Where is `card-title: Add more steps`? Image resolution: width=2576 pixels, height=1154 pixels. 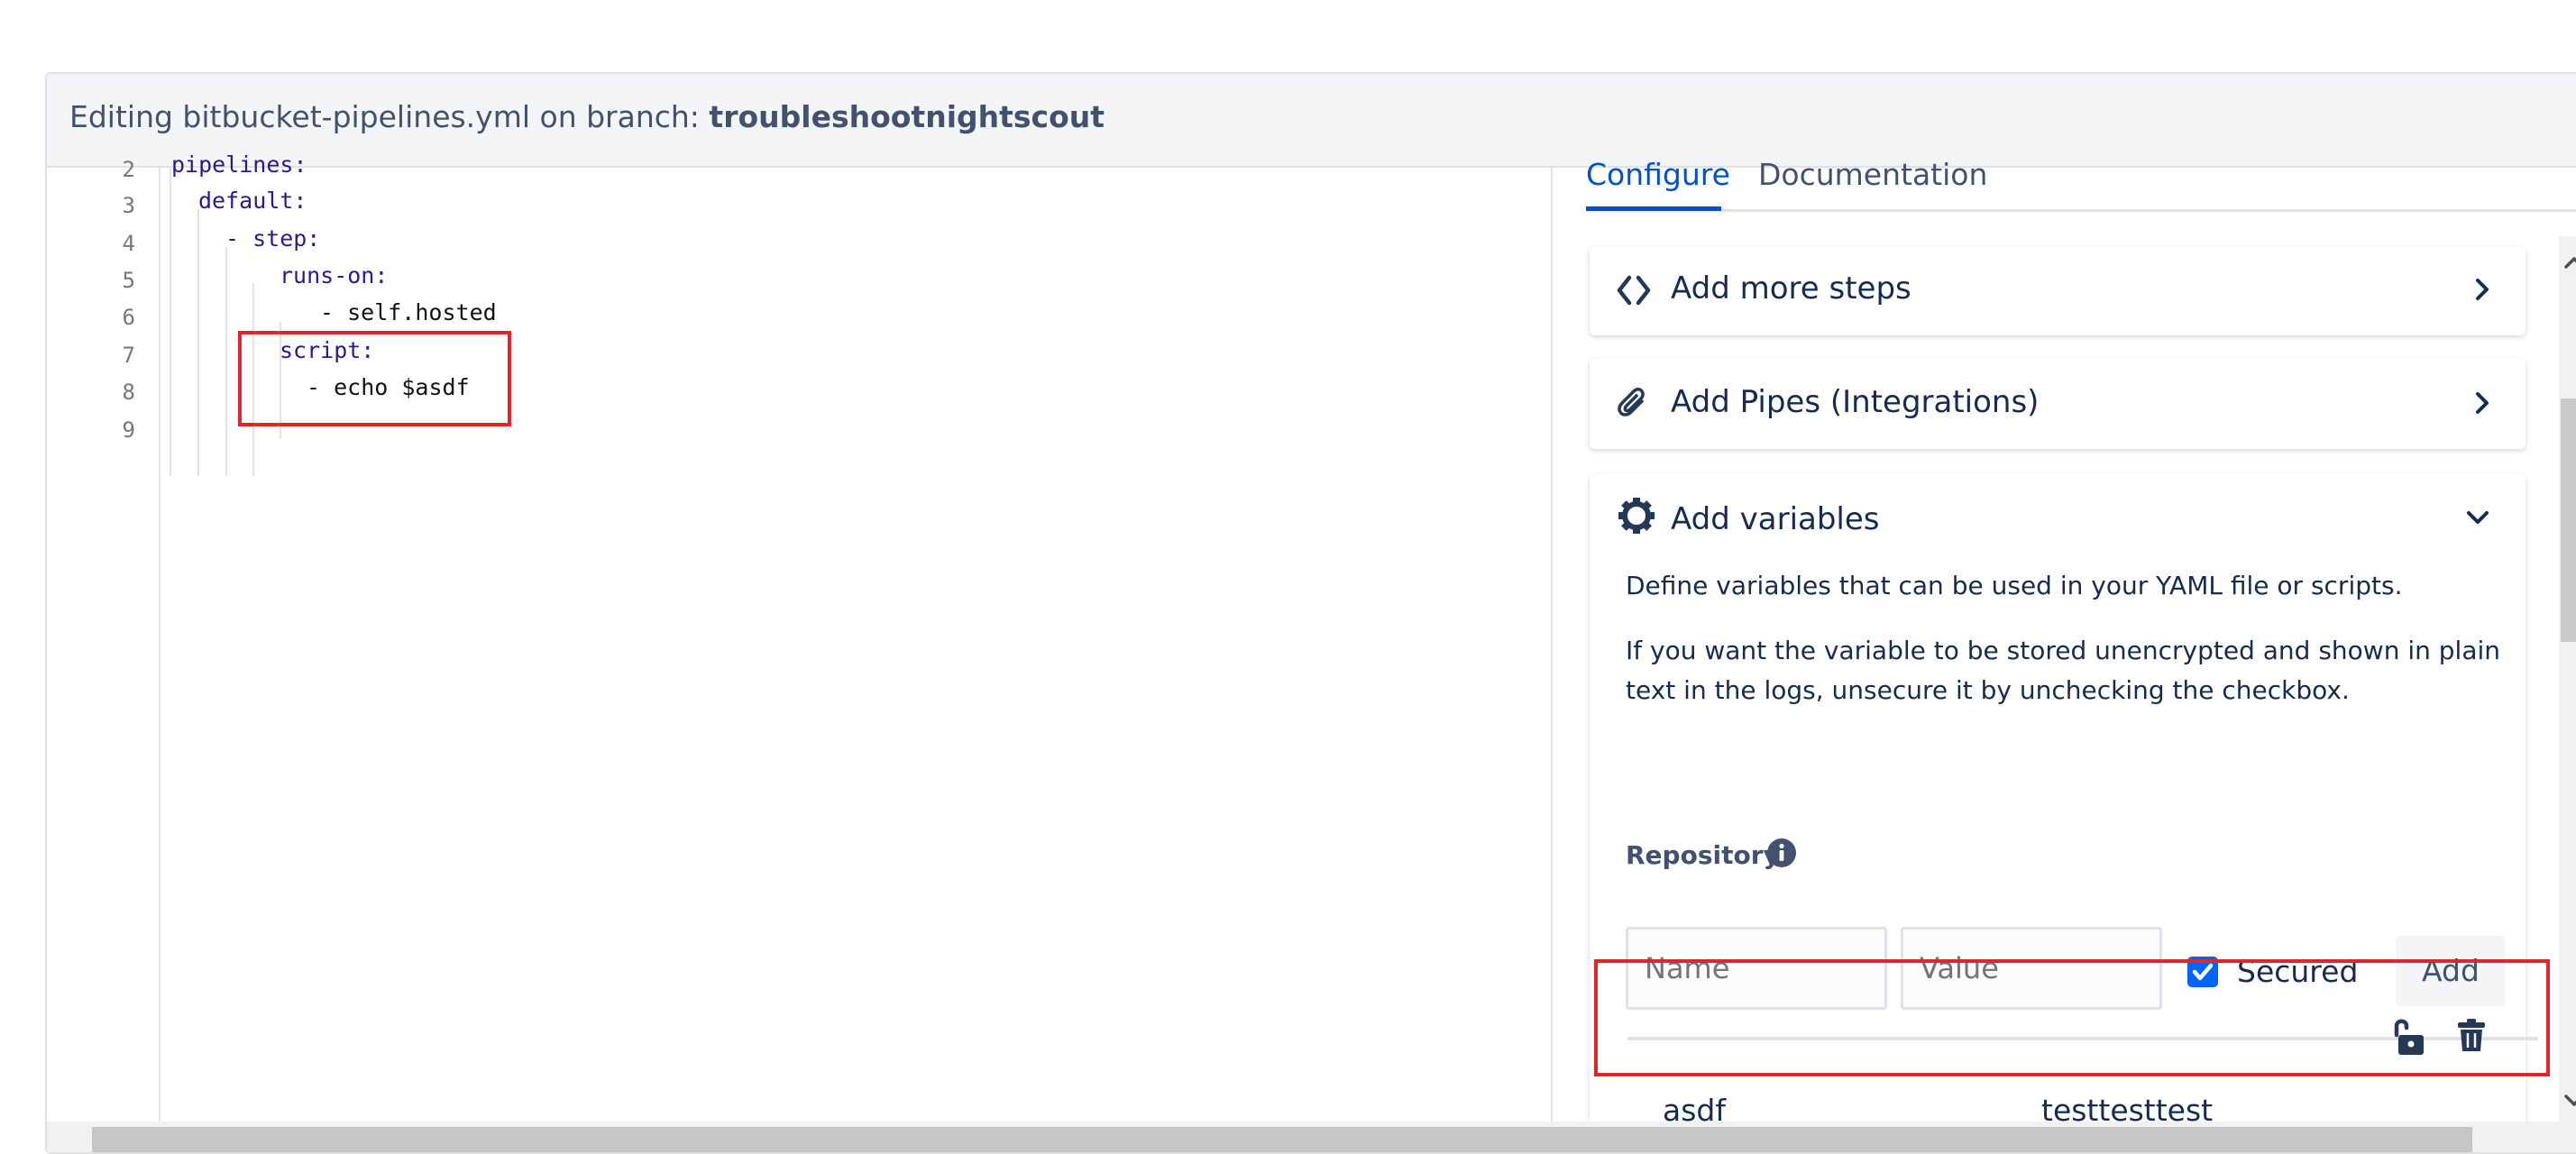
card-title: Add more steps is located at coordinates (1791, 288).